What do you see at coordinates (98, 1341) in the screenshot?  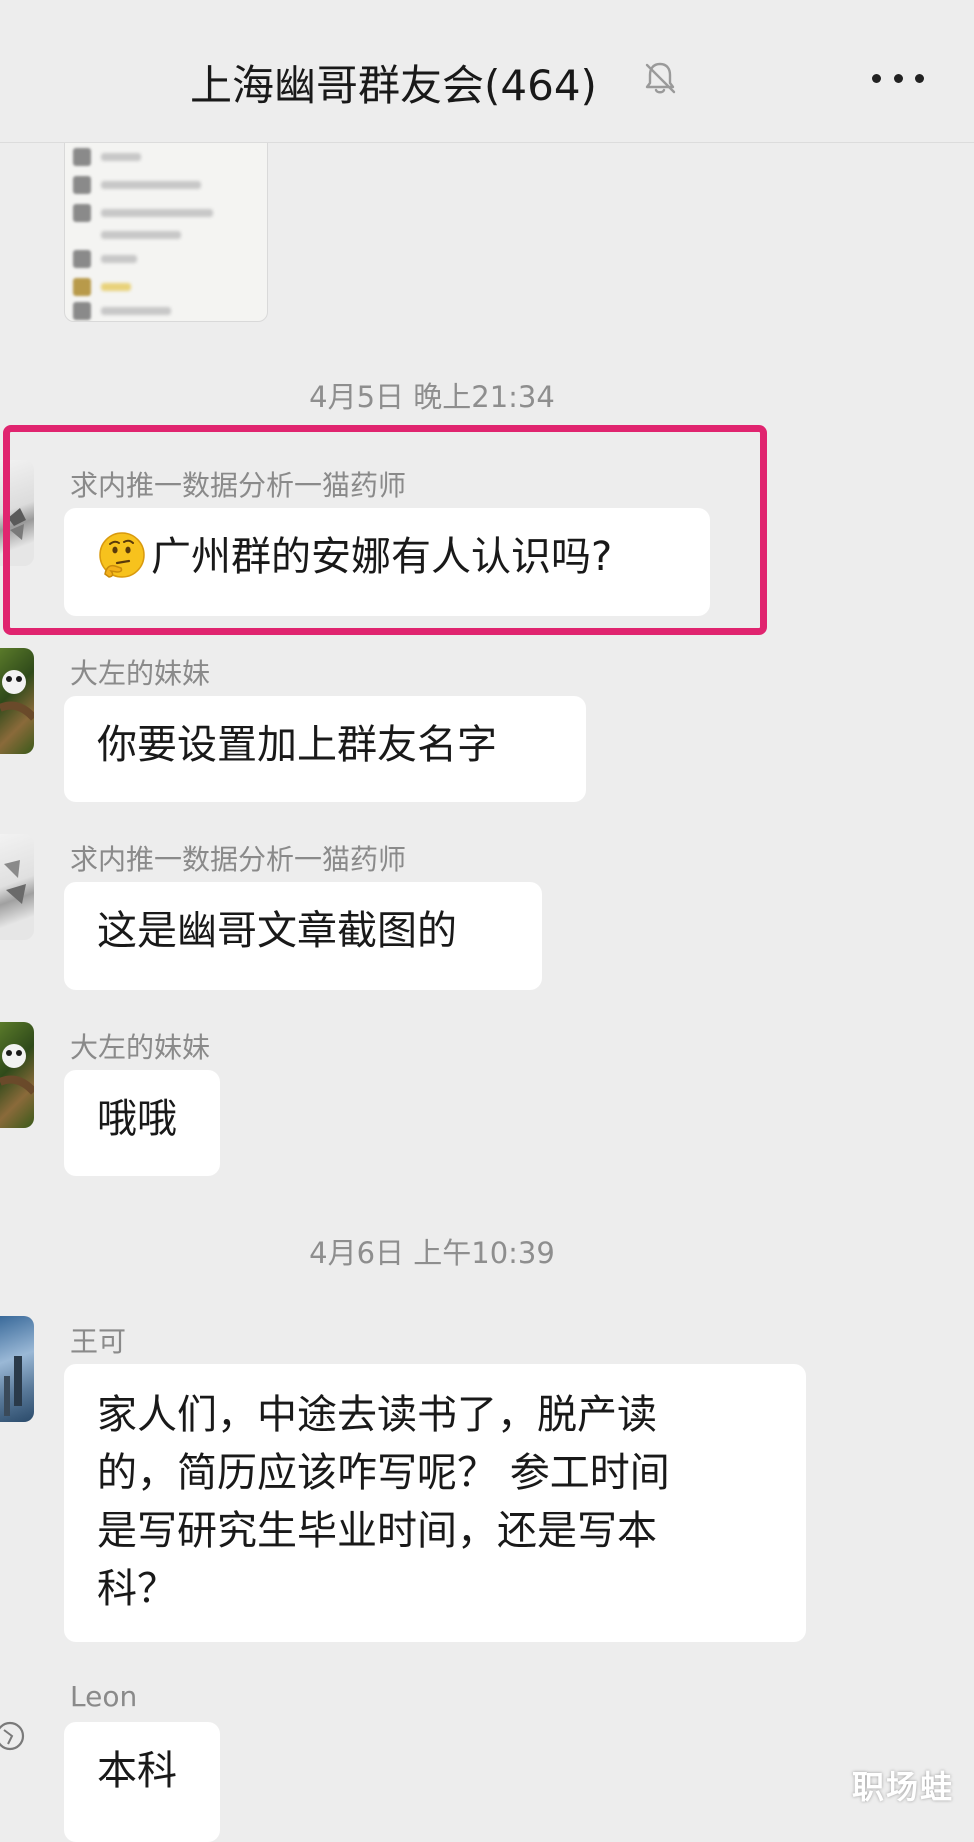 I see `sender-name: 王可` at bounding box center [98, 1341].